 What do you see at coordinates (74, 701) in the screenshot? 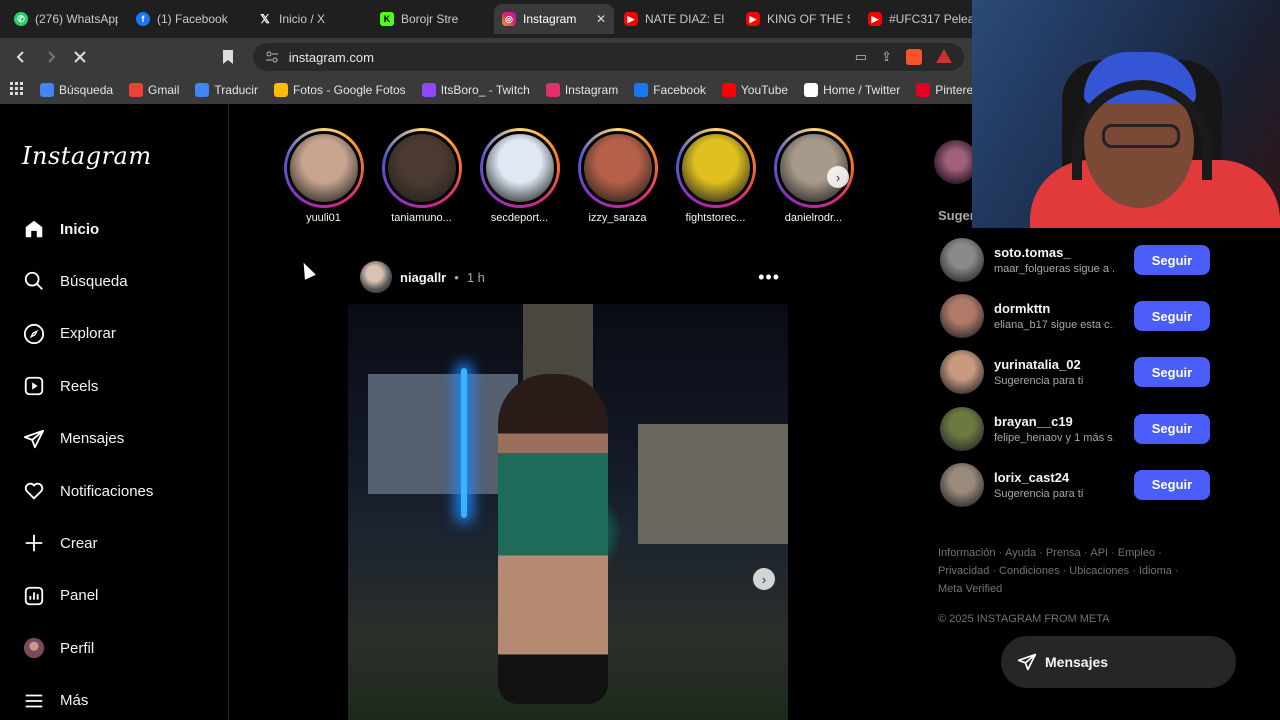
I see `nav-item-label: Más` at bounding box center [74, 701].